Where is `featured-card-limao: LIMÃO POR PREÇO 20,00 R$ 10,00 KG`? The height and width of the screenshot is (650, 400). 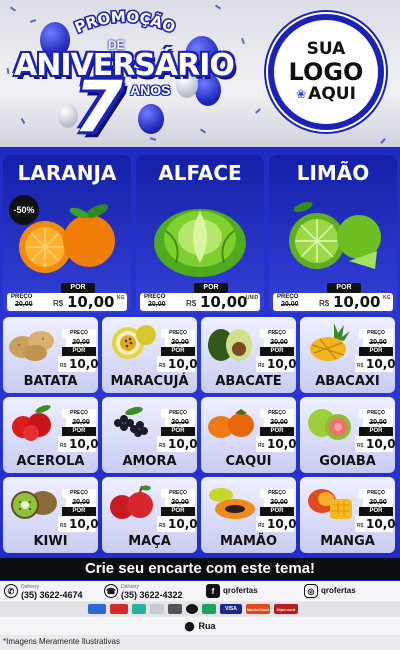
featured-card-limao: LIMÃO POR PREÇO 20,00 R$ 10,00 KG is located at coordinates (333, 234).